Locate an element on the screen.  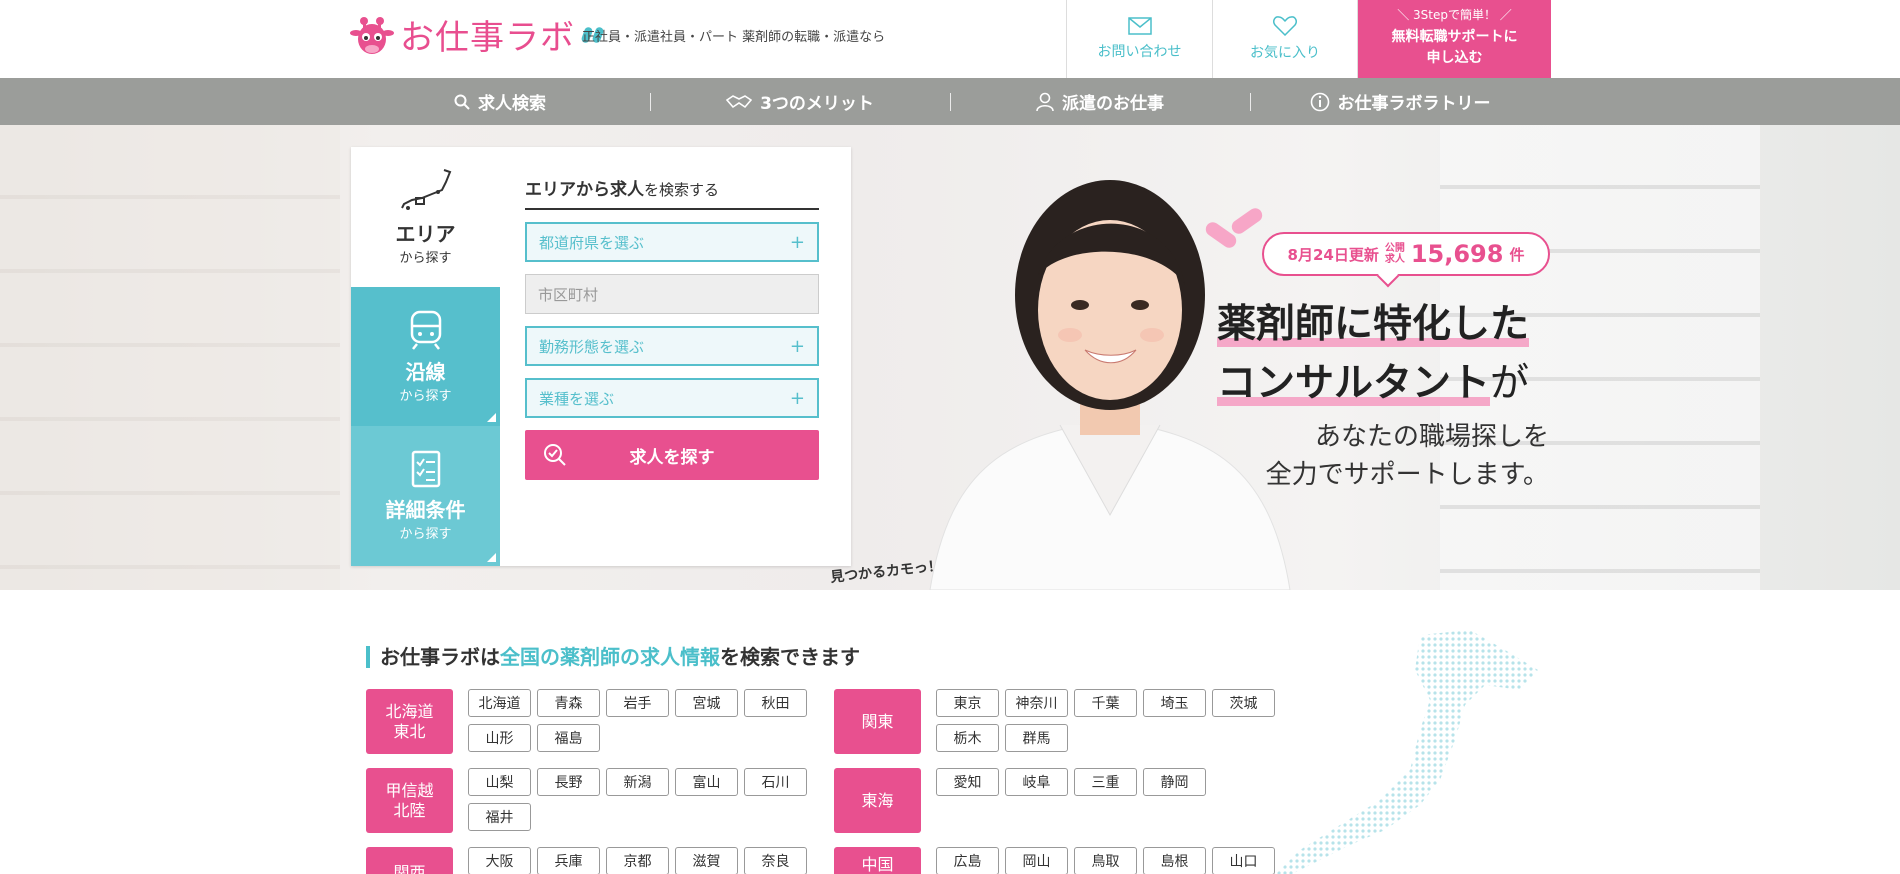
prefecture-select: 都道府県を選ぶ + is located at coordinates (672, 242).